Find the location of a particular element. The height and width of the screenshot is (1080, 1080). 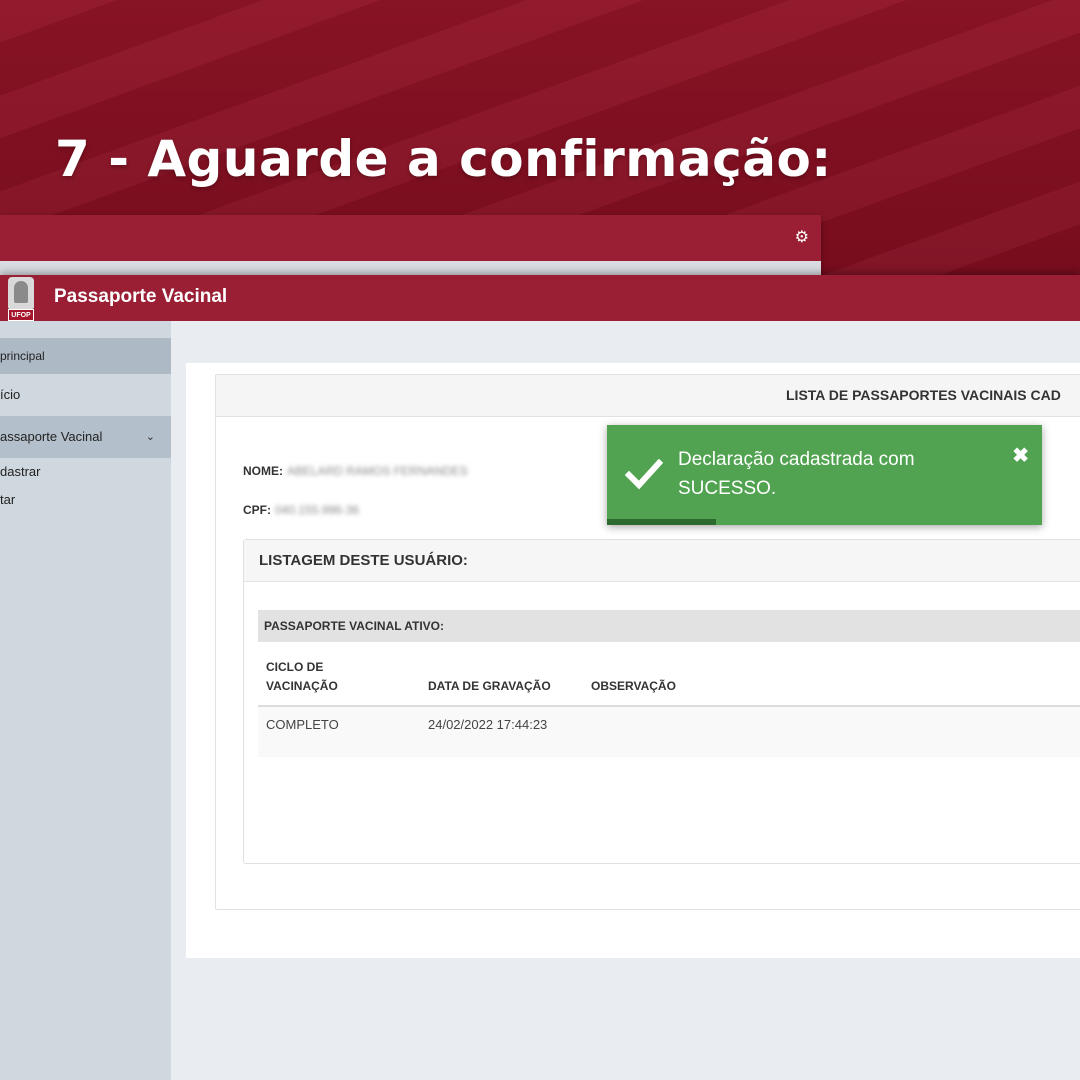

nome-value: ABELARD RAMOS FERNANDES is located at coordinates (377, 471).